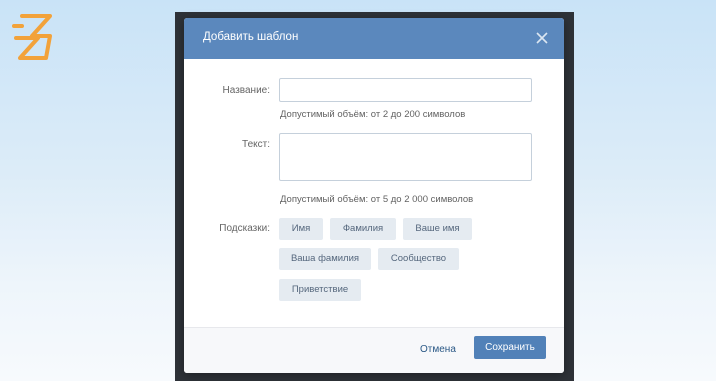 The width and height of the screenshot is (716, 381). What do you see at coordinates (32, 37) in the screenshot?
I see `z-logo-icon` at bounding box center [32, 37].